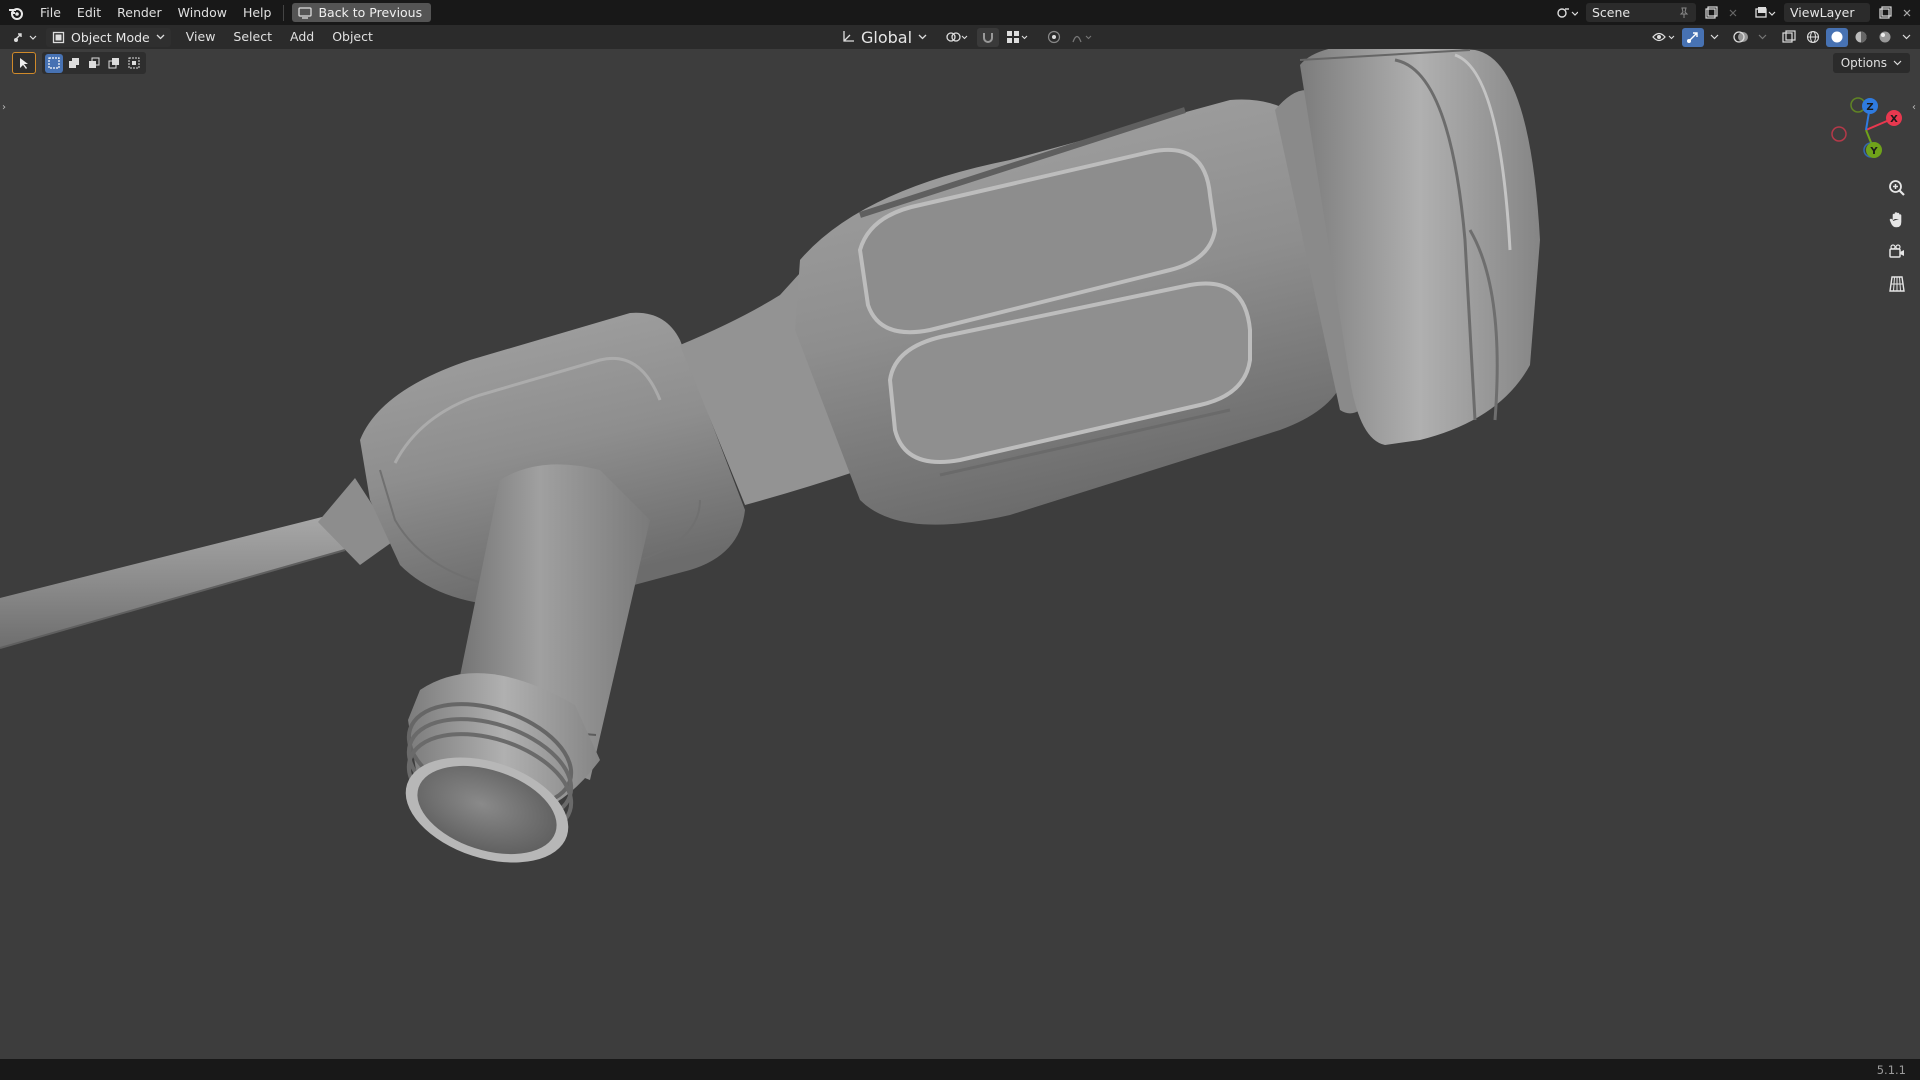  Describe the element at coordinates (1894, 119) in the screenshot. I see `gizmo-x-label: X` at that location.